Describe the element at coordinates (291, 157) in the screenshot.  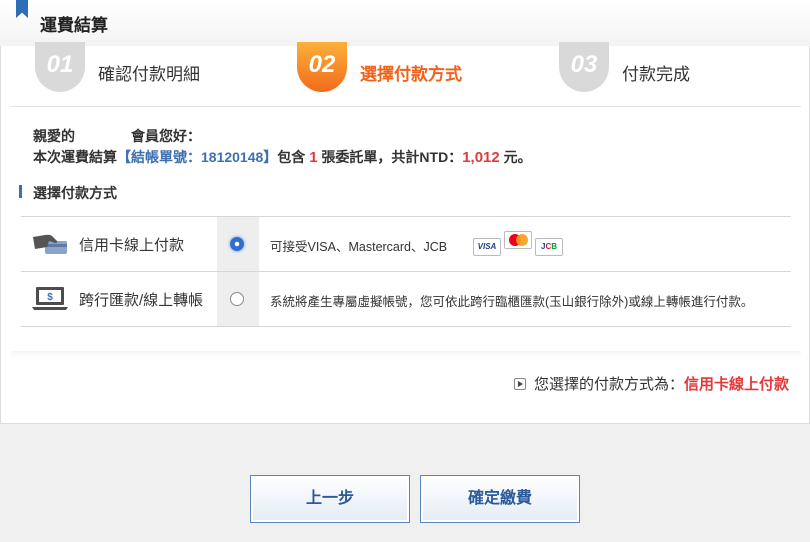
I see `includes-text: 包含` at that location.